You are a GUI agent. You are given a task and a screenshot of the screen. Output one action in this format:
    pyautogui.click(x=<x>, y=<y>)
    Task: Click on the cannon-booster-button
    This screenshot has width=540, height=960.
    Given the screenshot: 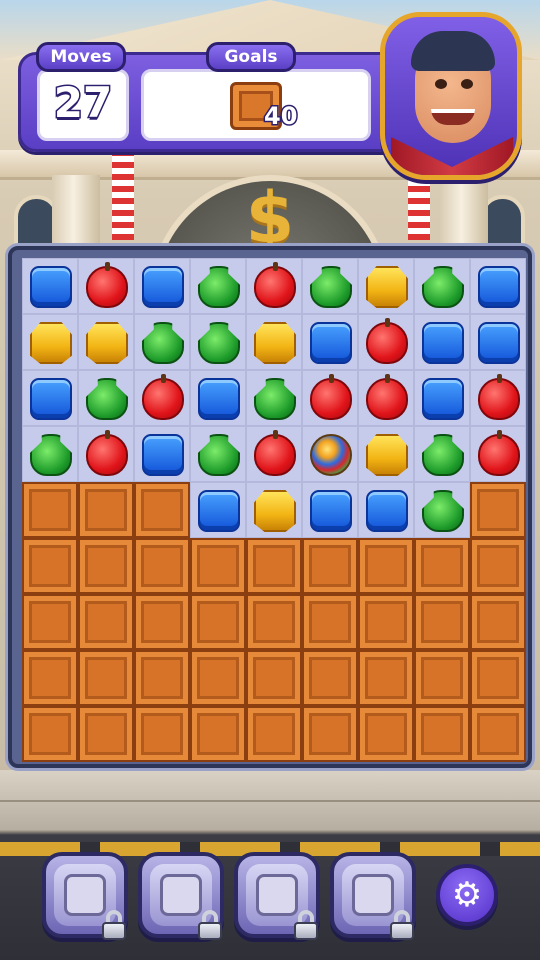 What is the action you would take?
    pyautogui.click(x=181, y=896)
    